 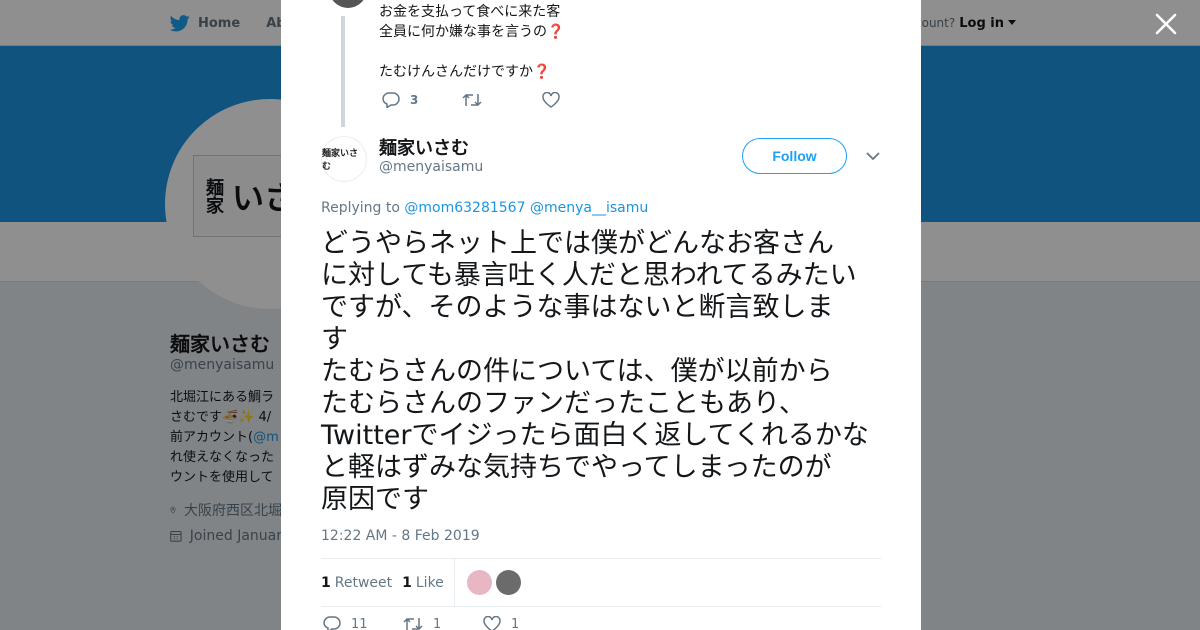 I want to click on previous-tweet-line: お金を支払って食べに来た客, so click(x=470, y=12).